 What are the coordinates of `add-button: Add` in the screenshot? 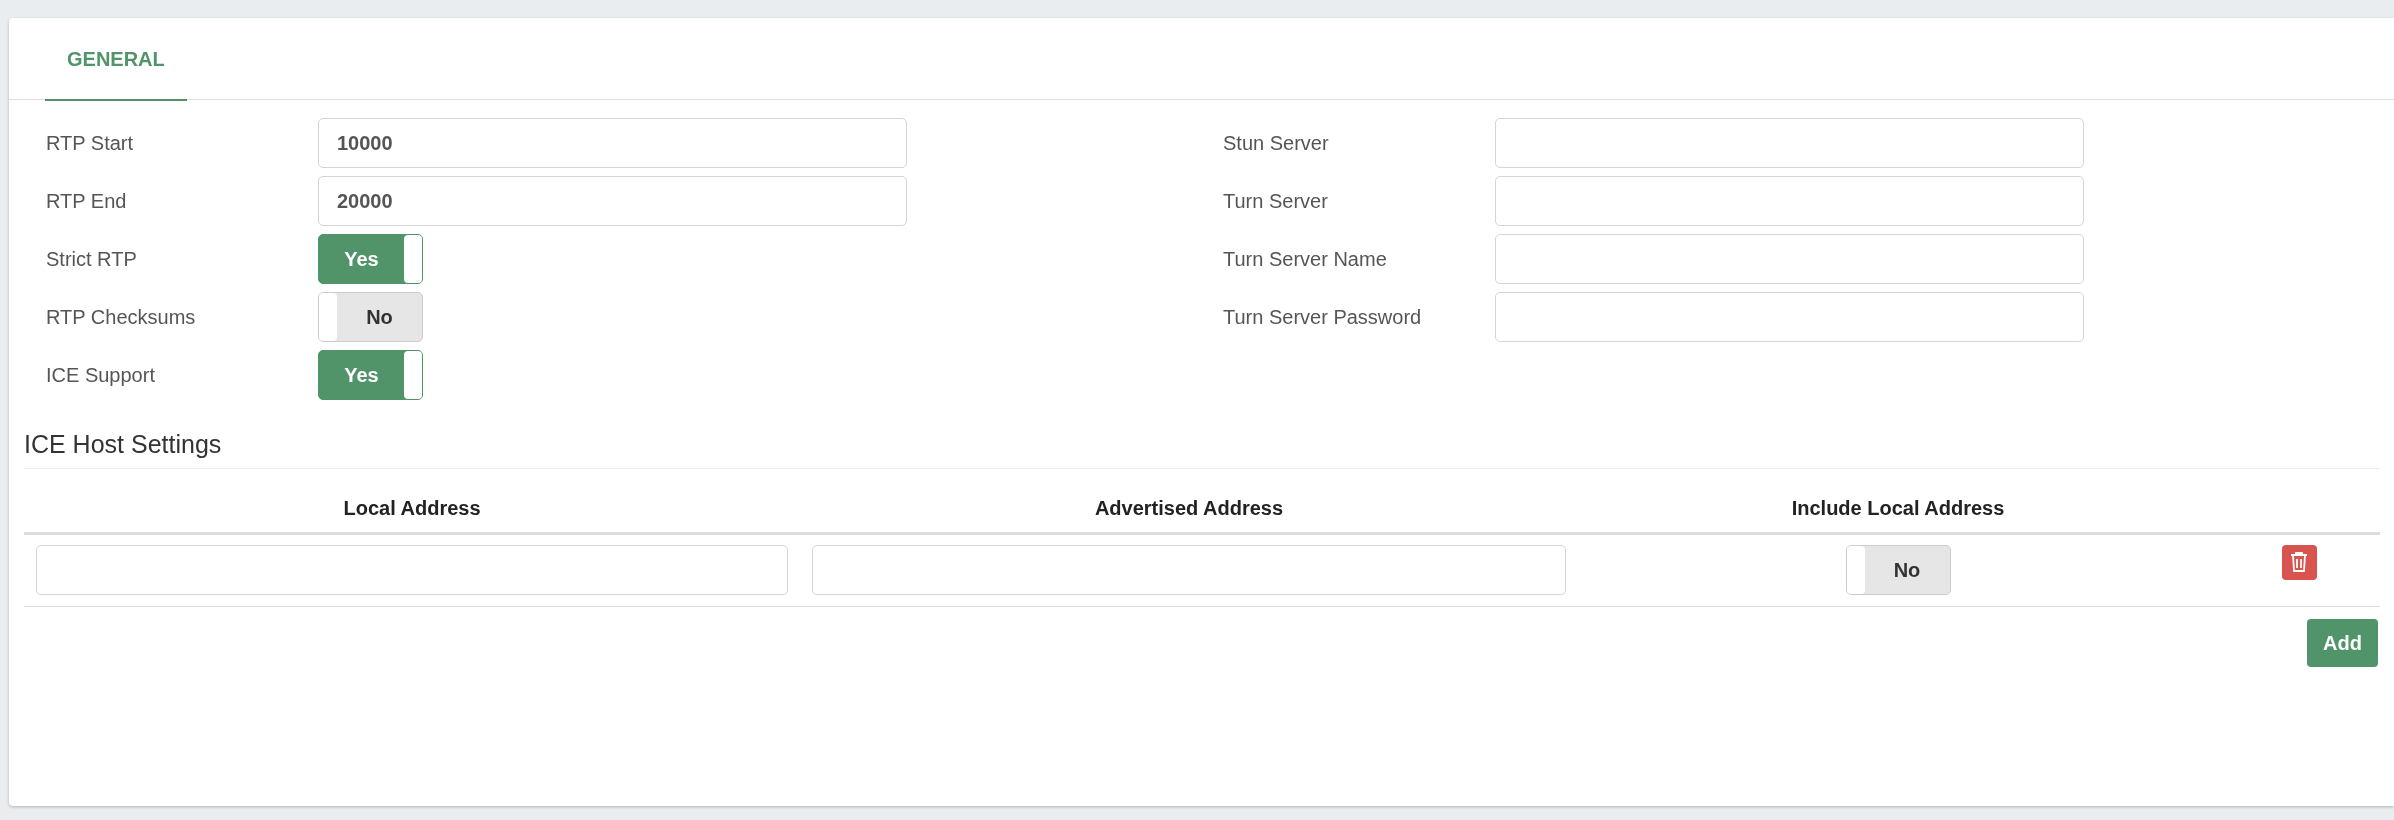 It's located at (2342, 642).